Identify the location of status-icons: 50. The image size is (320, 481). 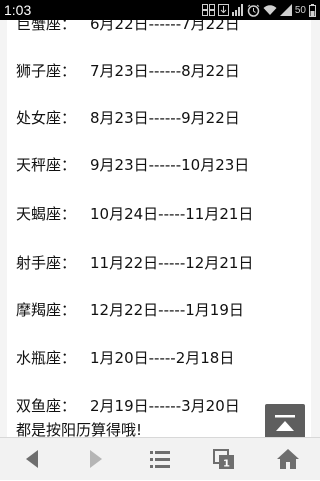
(257, 10).